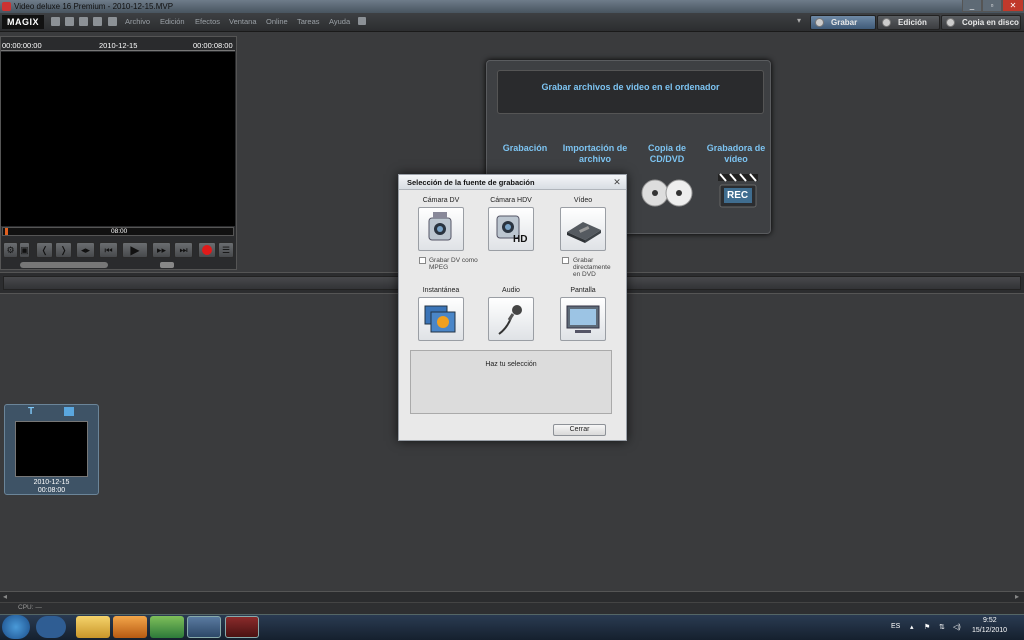  I want to click on menu-edicion: Edición, so click(172, 21).